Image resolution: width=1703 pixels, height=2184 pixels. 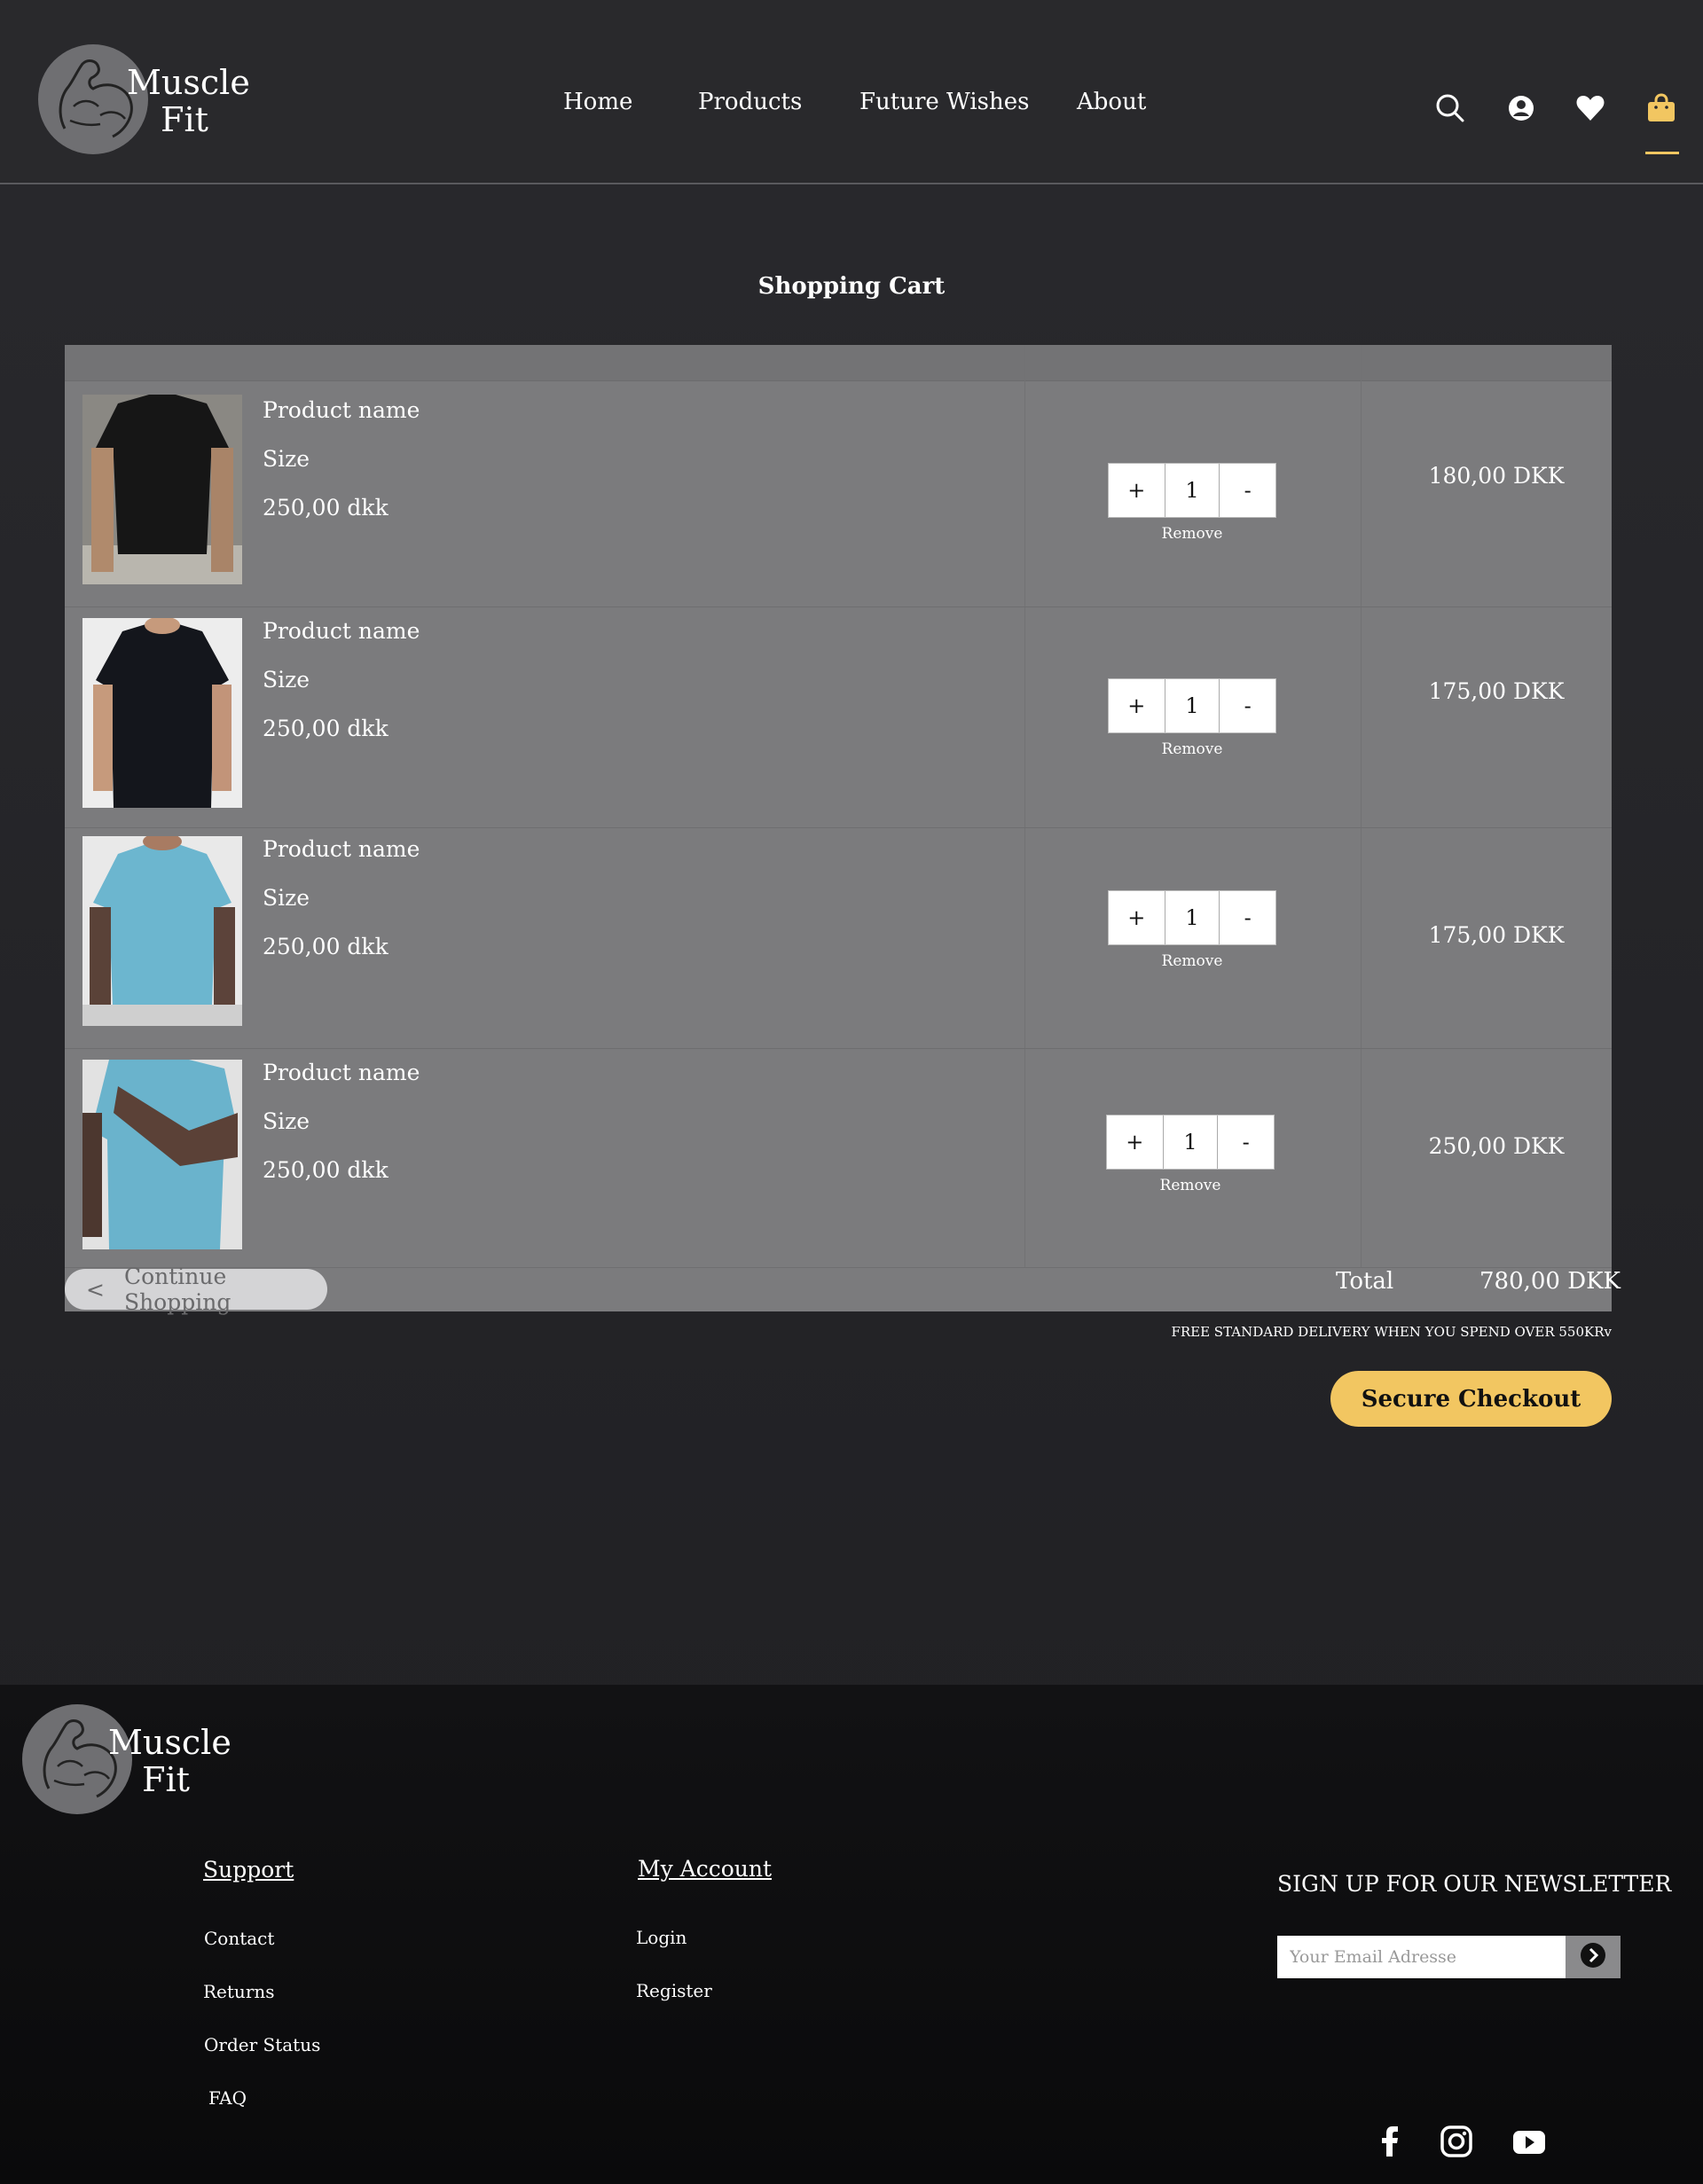 I want to click on instagram-icon, so click(x=1456, y=2141).